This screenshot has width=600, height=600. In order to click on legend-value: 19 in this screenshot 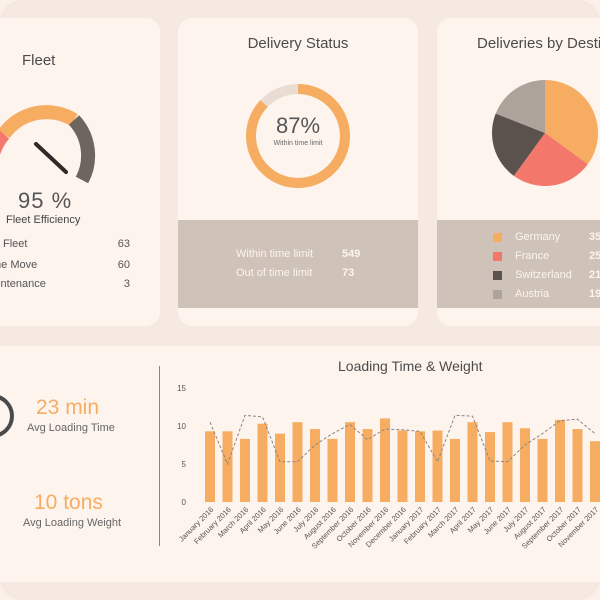, I will do `click(594, 294)`.